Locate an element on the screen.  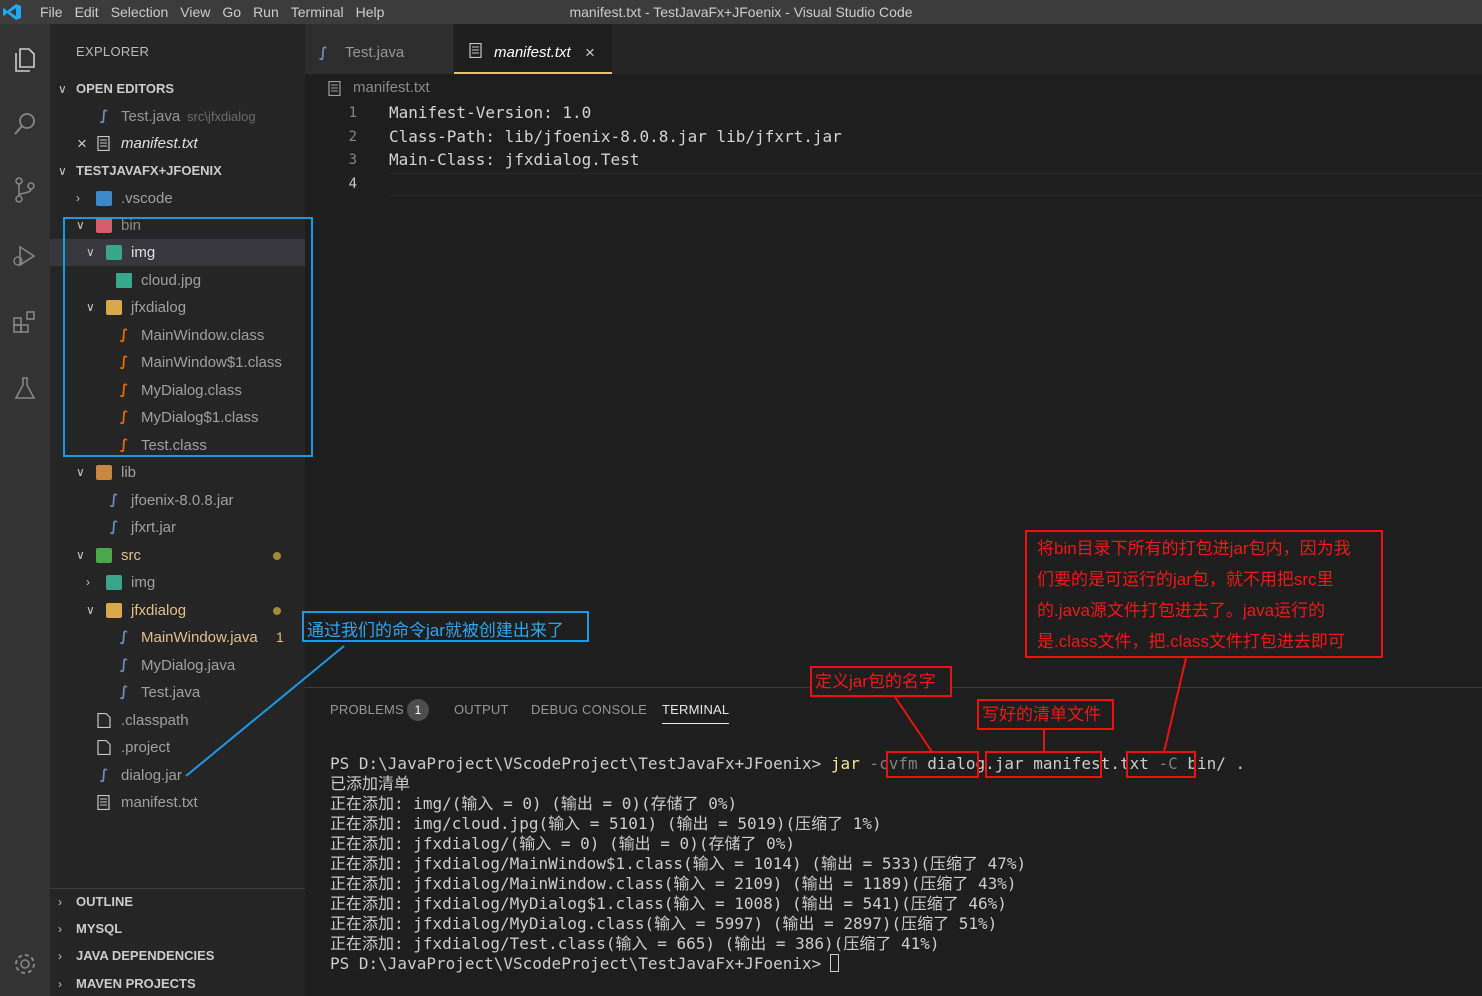
tree-item-src: ∨ src is located at coordinates (177, 555).